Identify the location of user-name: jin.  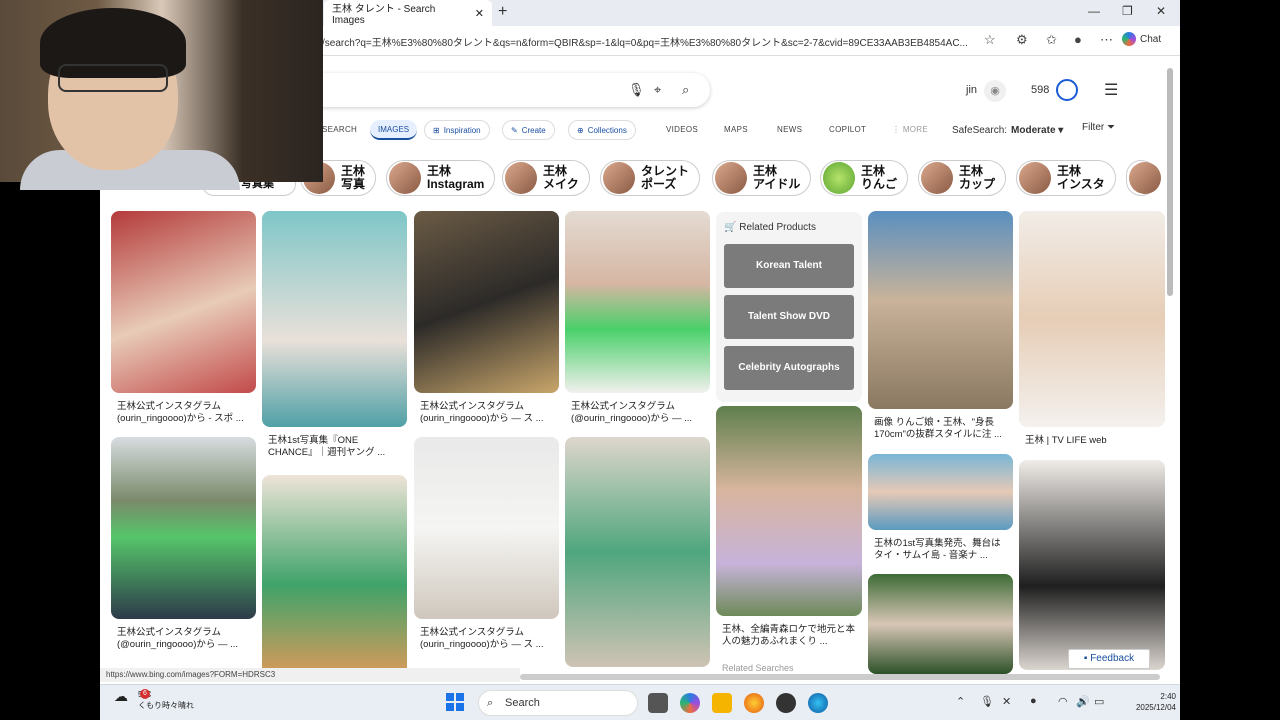
(971, 90).